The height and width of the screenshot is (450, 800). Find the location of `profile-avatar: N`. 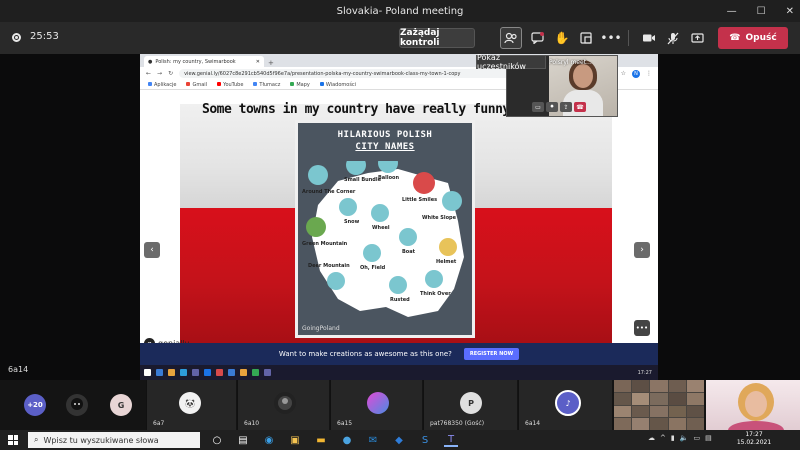

profile-avatar: N is located at coordinates (636, 73).